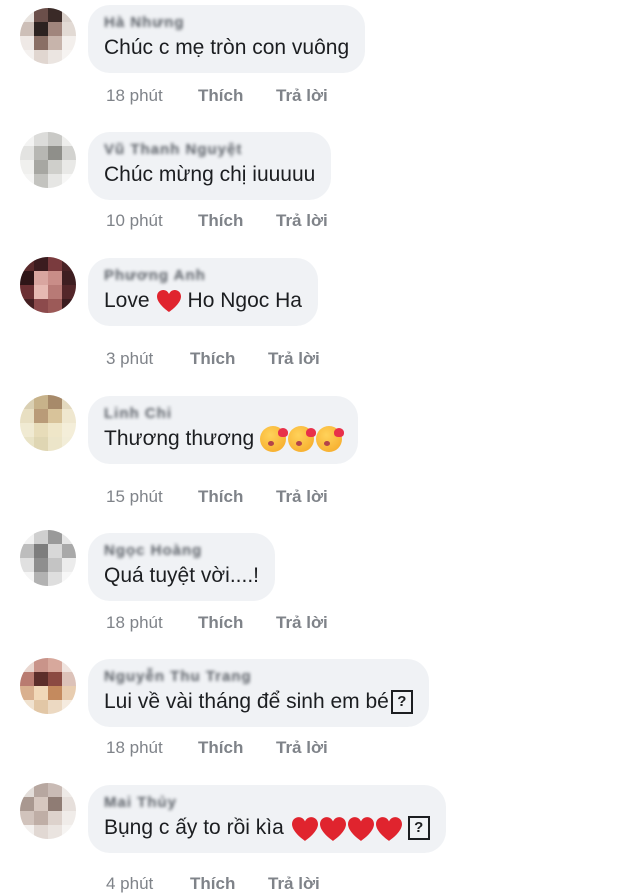 This screenshot has height=894, width=620. I want to click on comment-bubble: Hà Nhưng Chúc c mẹ tròn con vuông, so click(227, 39).